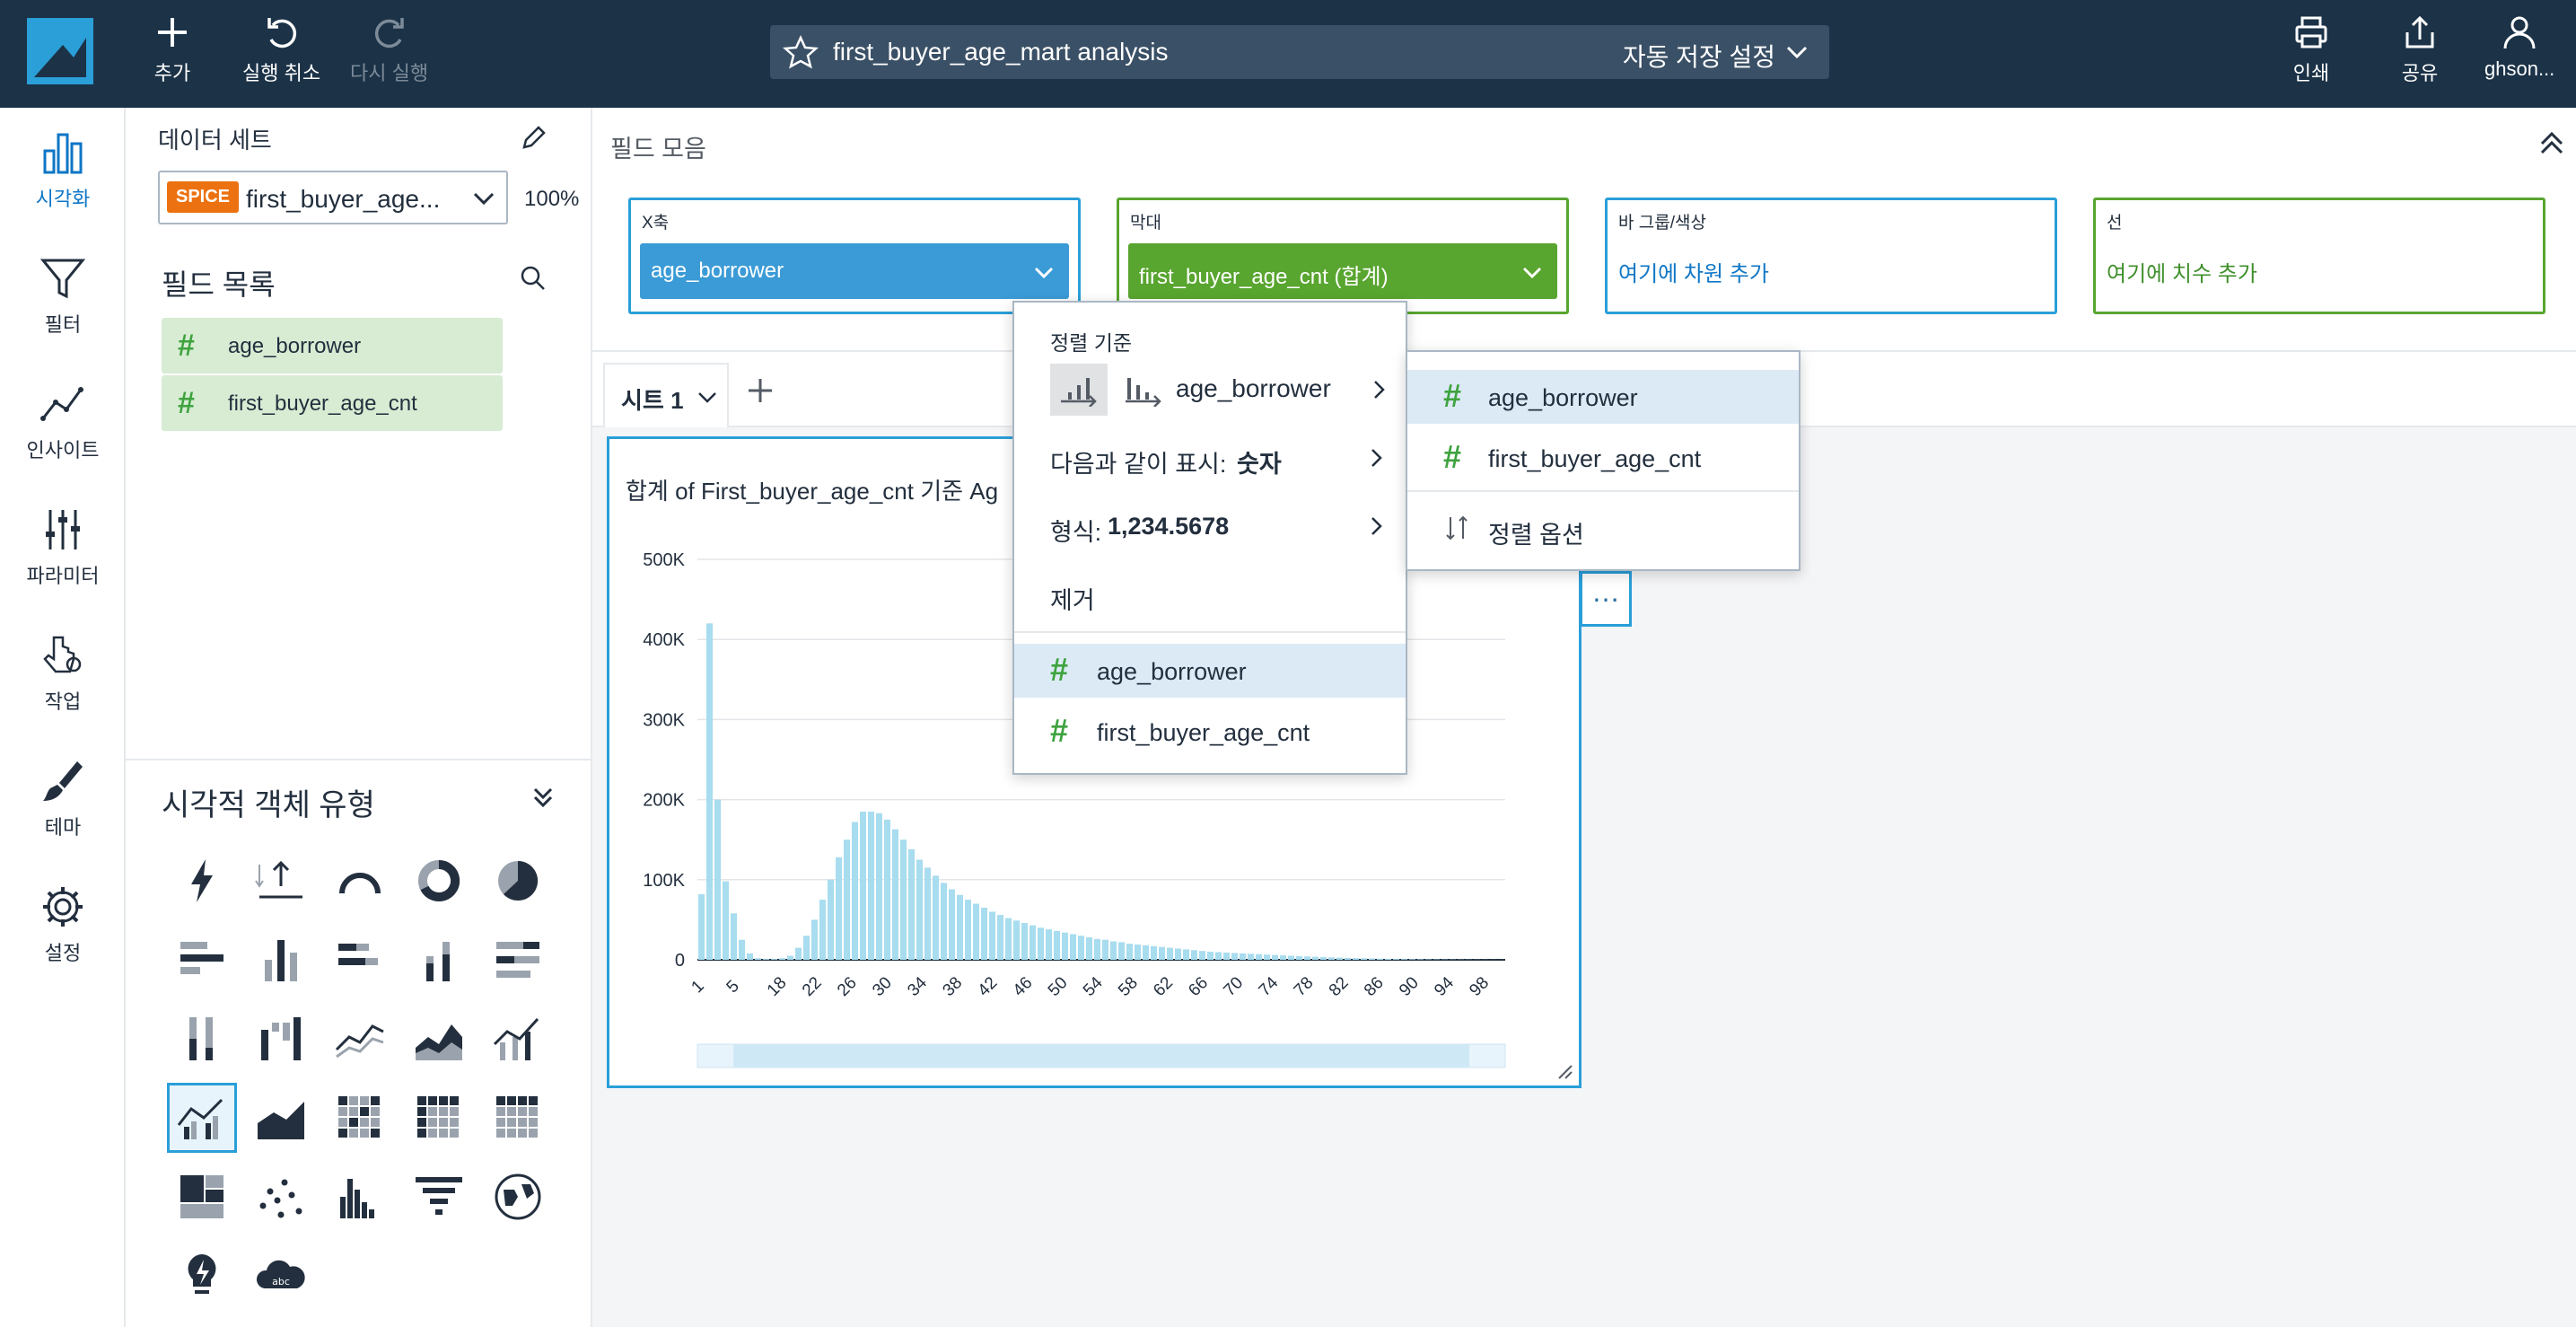 The image size is (2576, 1327). What do you see at coordinates (63, 421) in the screenshot?
I see `rail-item-insights: 인사이트` at bounding box center [63, 421].